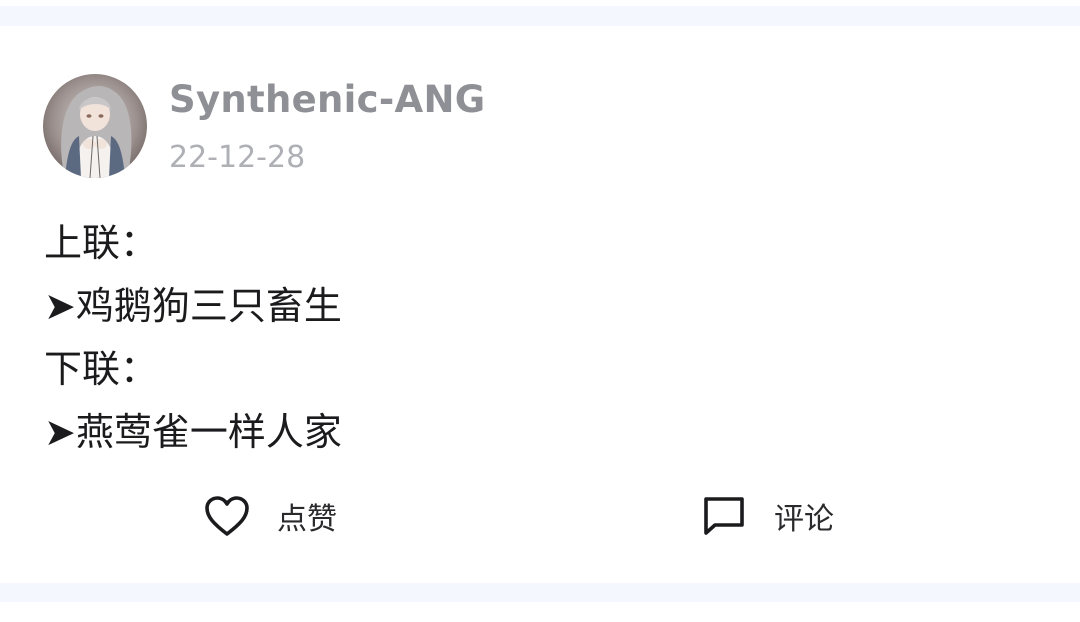  What do you see at coordinates (227, 516) in the screenshot?
I see `heart-outline-icon` at bounding box center [227, 516].